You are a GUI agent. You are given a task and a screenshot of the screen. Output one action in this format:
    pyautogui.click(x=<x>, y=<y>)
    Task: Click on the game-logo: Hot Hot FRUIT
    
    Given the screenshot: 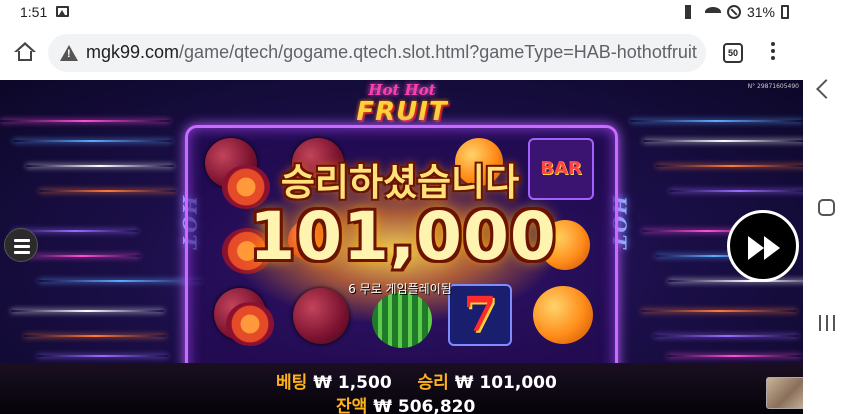 What is the action you would take?
    pyautogui.click(x=402, y=106)
    